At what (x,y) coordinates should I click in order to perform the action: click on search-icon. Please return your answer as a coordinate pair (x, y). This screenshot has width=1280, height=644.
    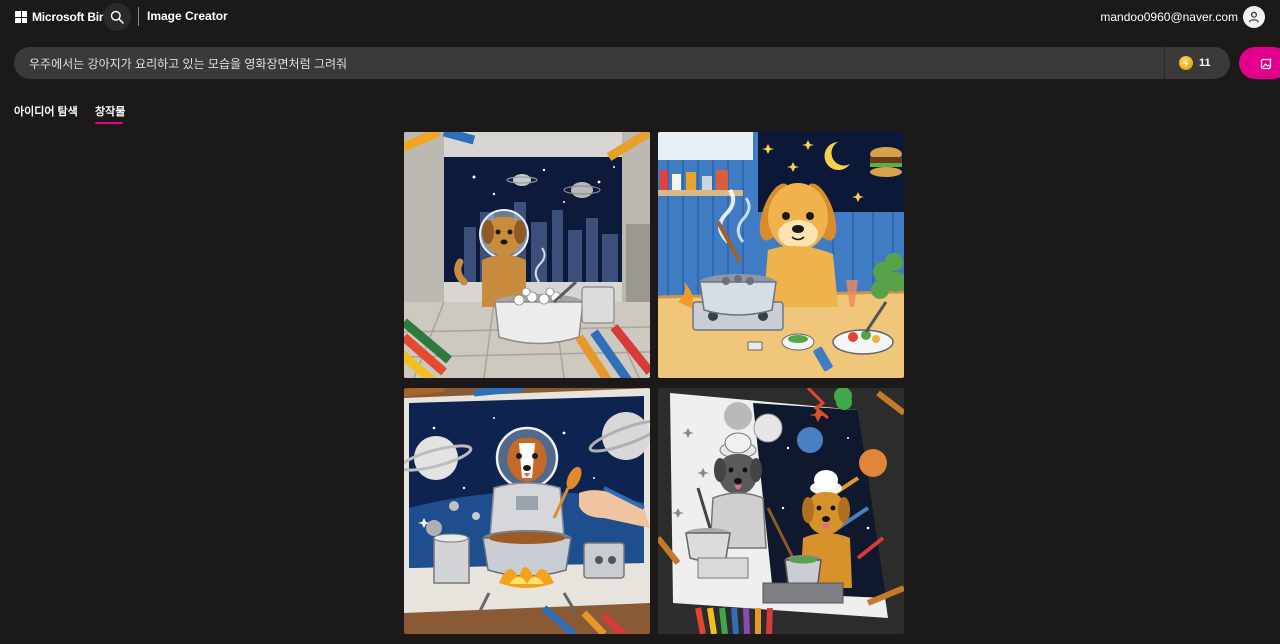
    Looking at the image, I should click on (117, 17).